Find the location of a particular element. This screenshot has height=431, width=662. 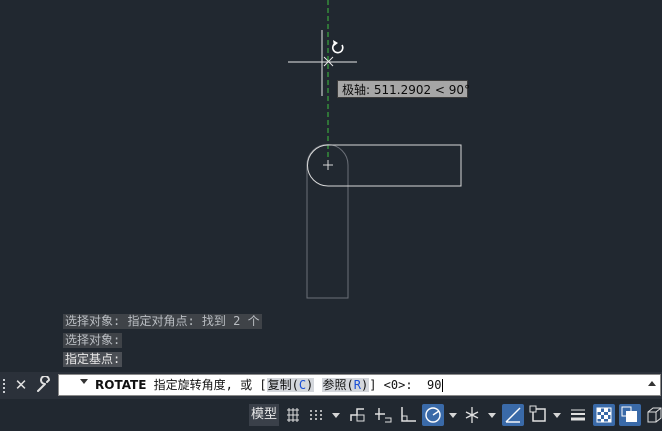

polar-dropdown-chevron-icon is located at coordinates (453, 415).